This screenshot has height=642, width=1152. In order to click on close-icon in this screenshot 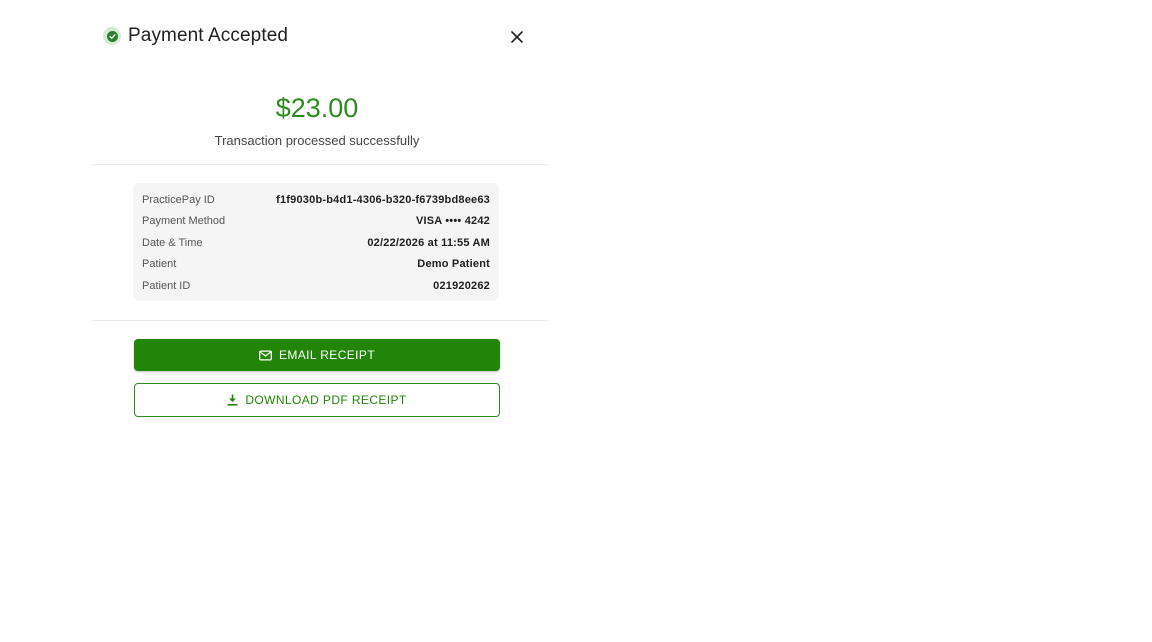, I will do `click(517, 37)`.